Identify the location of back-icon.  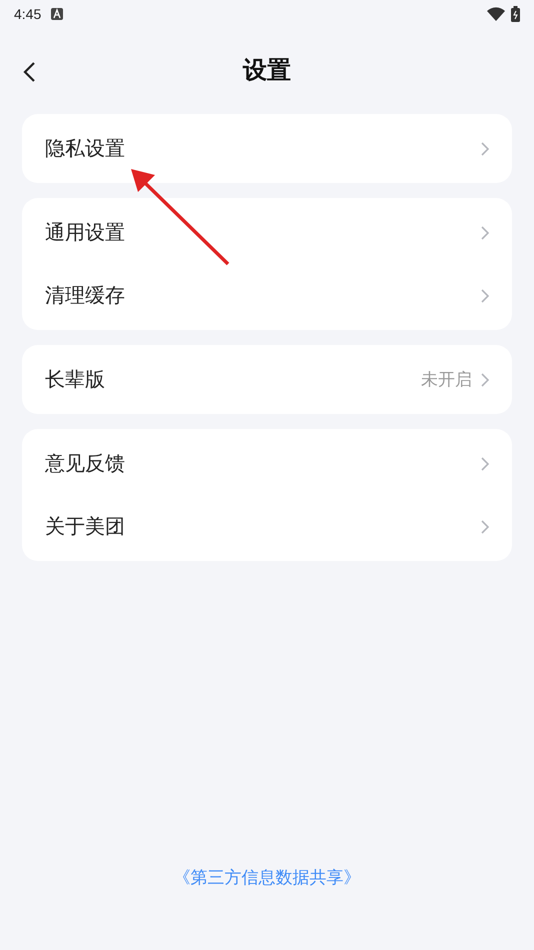
(29, 72).